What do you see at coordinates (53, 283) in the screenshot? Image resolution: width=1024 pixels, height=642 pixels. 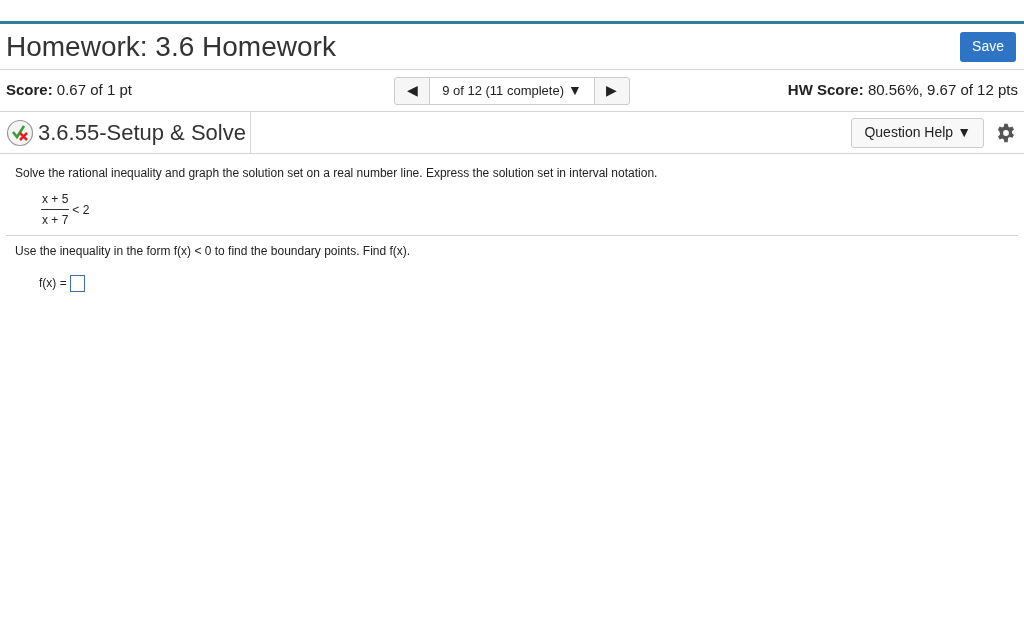 I see `answer-label: f(x) =` at bounding box center [53, 283].